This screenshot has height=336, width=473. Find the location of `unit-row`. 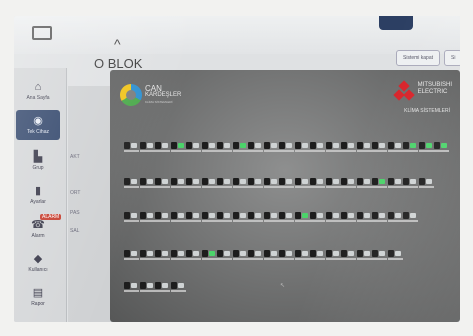

unit-row is located at coordinates (289, 149).